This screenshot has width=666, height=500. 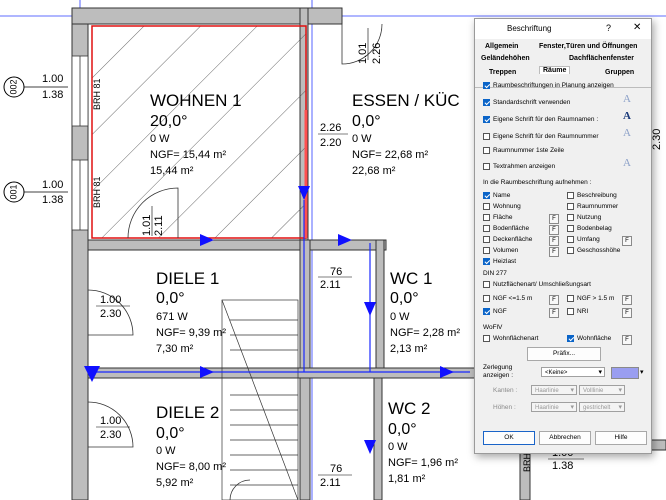 I want to click on din-nutzflaechenart: Nutzflächenart/ Umschließungsart, so click(x=537, y=284).